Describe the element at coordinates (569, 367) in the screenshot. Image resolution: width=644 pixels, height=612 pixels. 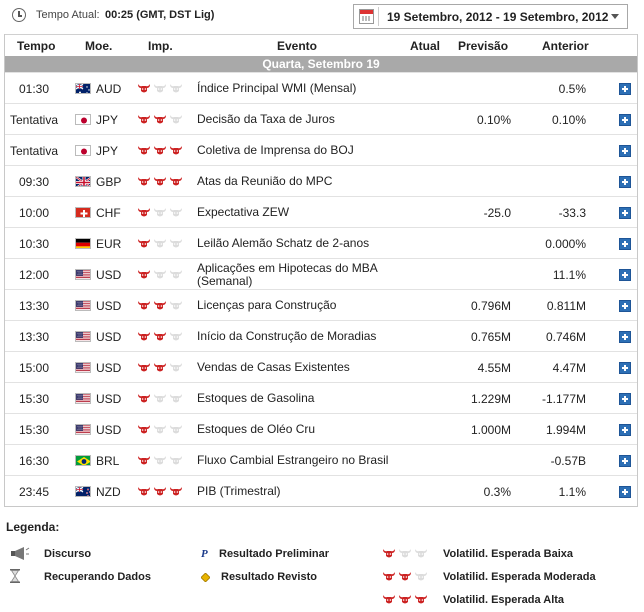
I see `event-previous: 4.47M` at that location.